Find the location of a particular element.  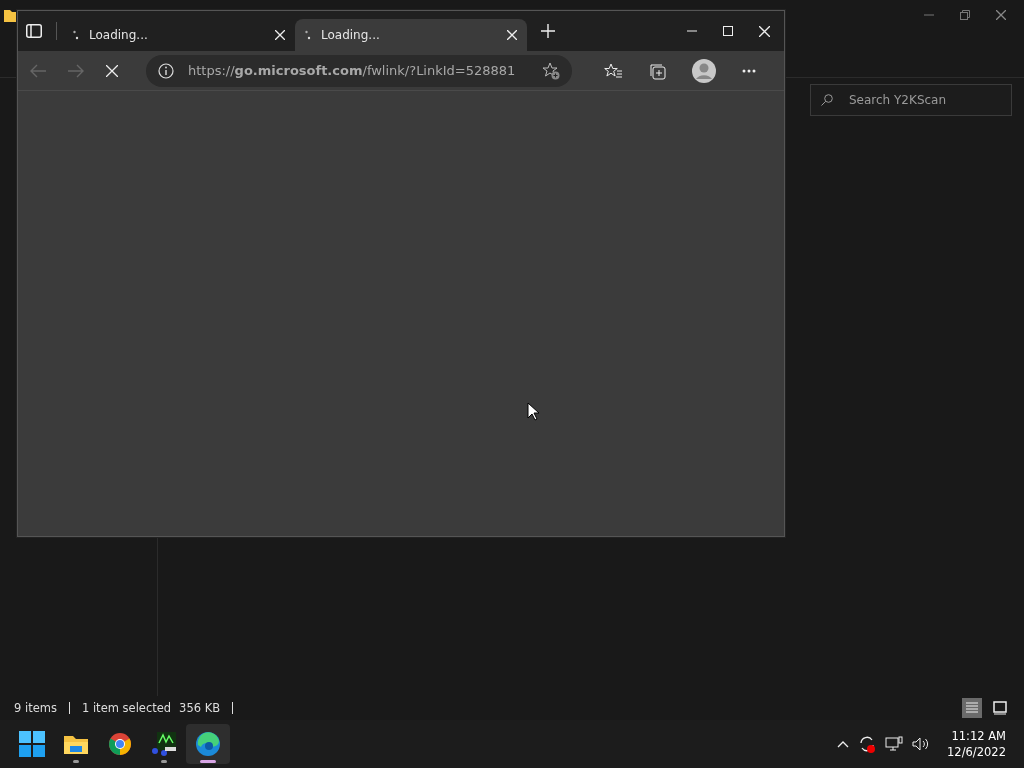

new-tab-icon is located at coordinates (548, 31).